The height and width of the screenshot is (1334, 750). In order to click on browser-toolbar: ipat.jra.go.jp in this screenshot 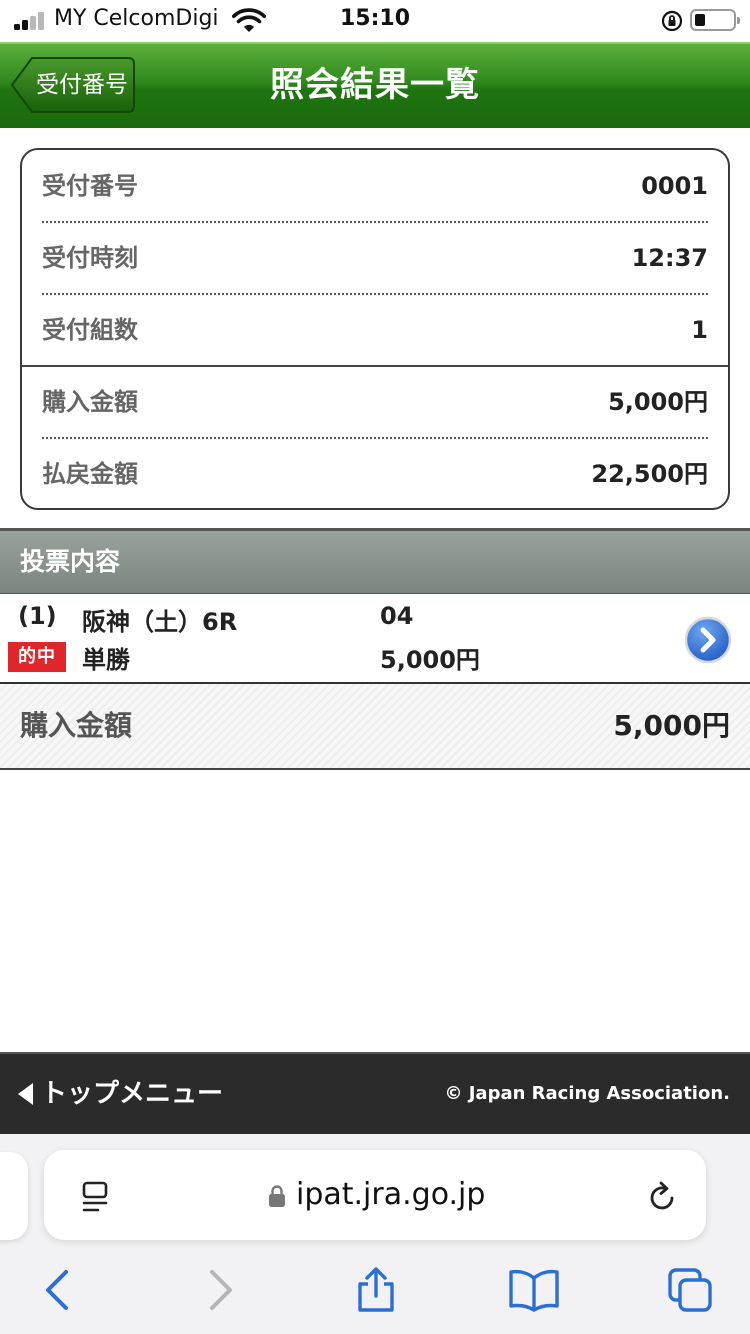, I will do `click(375, 1234)`.